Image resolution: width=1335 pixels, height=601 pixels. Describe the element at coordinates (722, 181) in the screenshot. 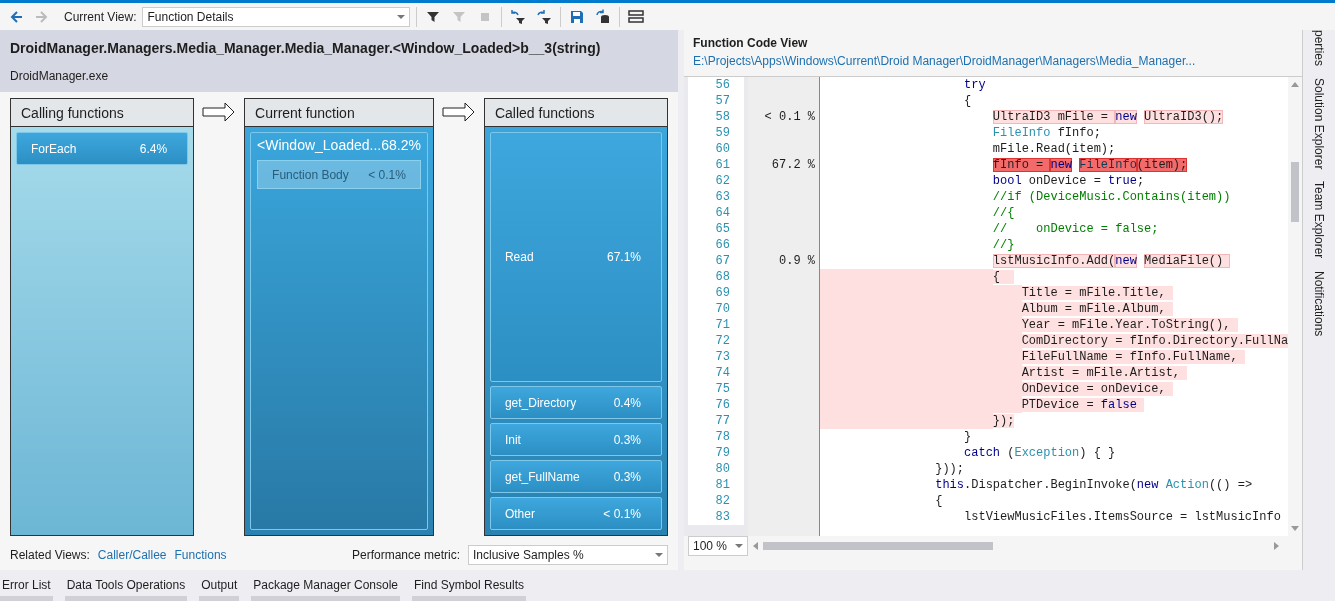

I see `line-number: 62` at that location.